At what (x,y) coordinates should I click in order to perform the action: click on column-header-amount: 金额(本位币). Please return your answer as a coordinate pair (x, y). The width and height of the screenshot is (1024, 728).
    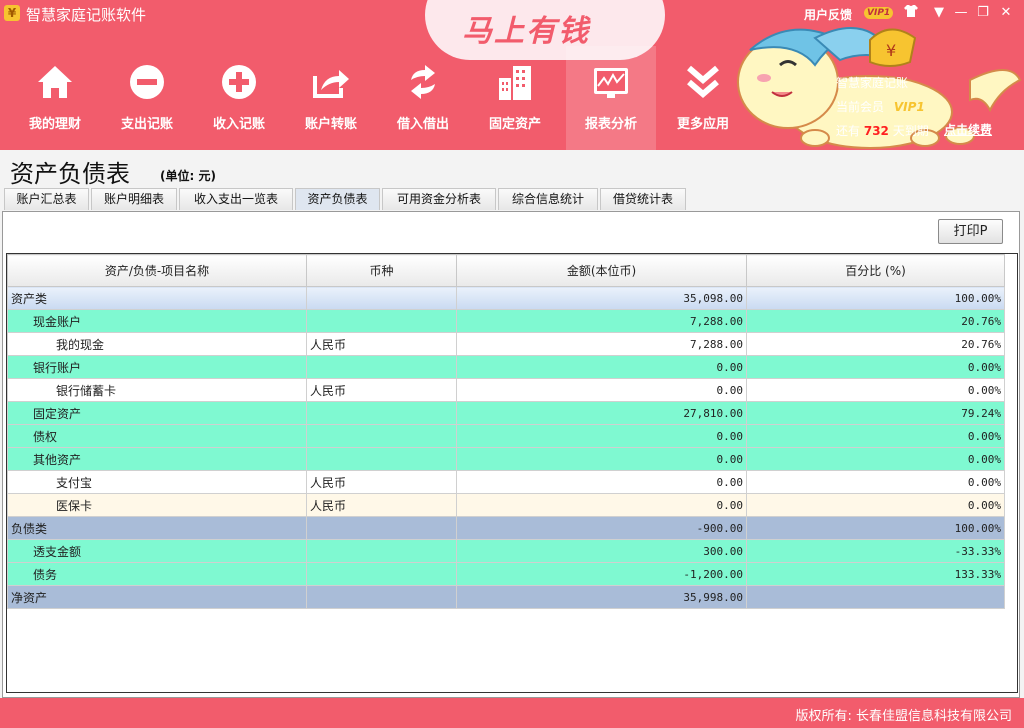
    Looking at the image, I should click on (601, 270).